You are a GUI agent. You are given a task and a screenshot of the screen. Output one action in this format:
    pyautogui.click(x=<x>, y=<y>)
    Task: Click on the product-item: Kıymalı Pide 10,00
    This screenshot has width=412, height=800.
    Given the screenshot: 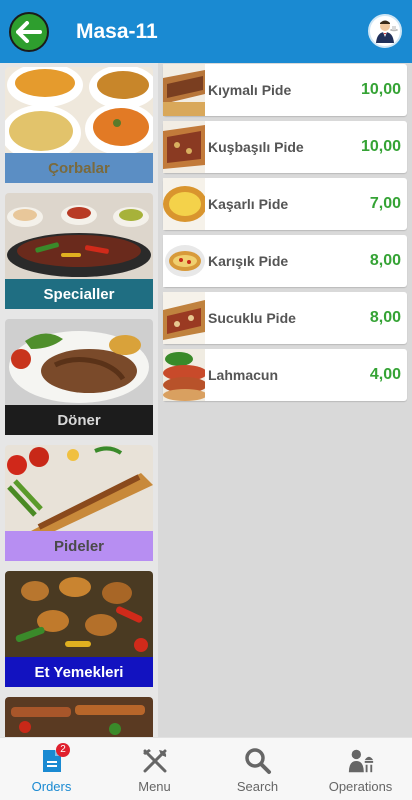 What is the action you would take?
    pyautogui.click(x=285, y=90)
    